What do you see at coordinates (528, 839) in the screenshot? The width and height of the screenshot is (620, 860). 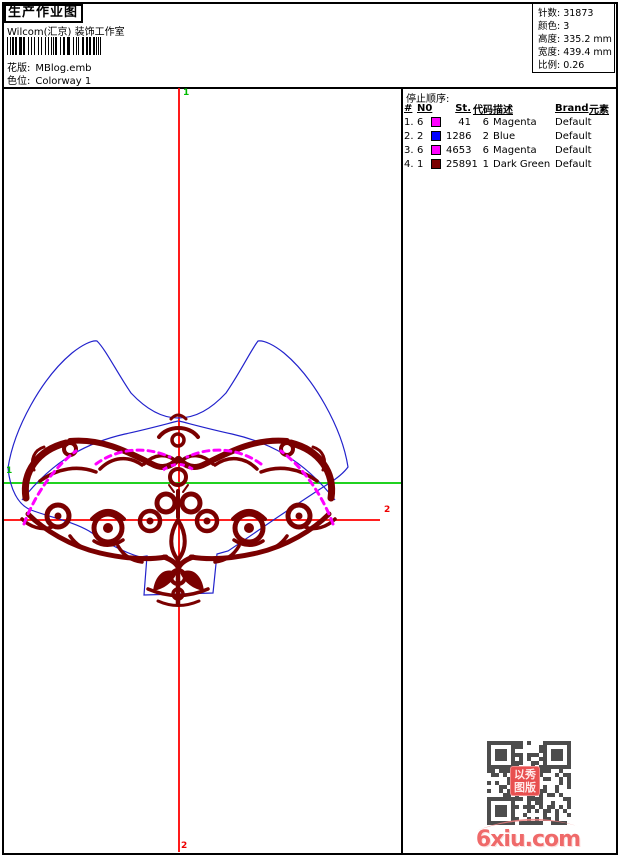 I see `watermark-site: 6xiu.com` at bounding box center [528, 839].